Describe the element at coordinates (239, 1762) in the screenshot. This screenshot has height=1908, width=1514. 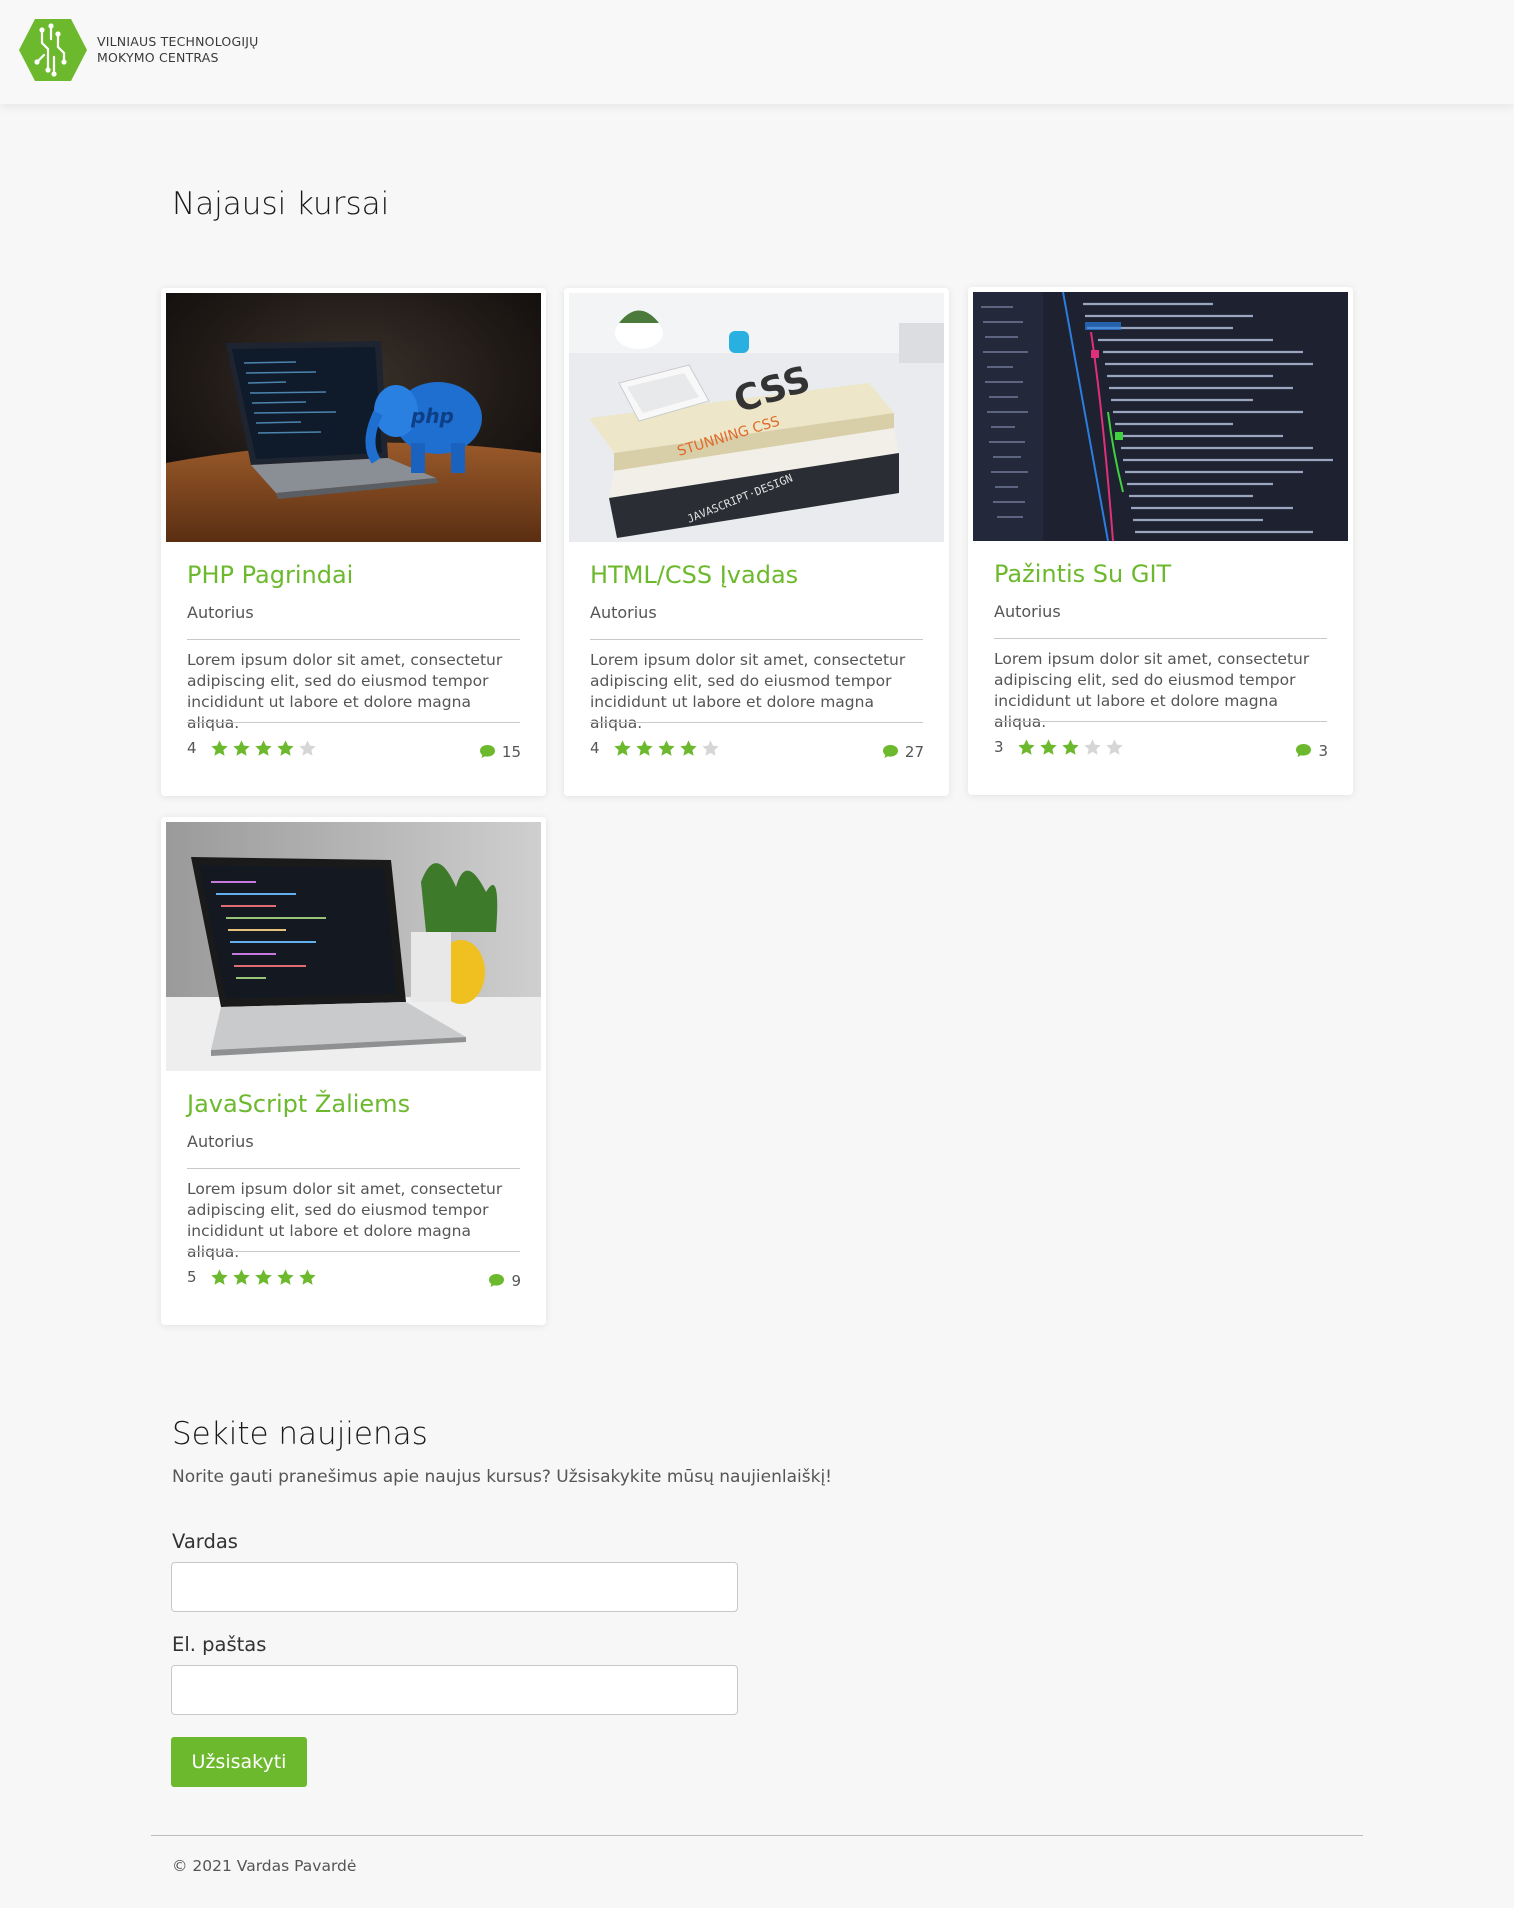
I see `subscribe-button: Užsisakyti` at that location.